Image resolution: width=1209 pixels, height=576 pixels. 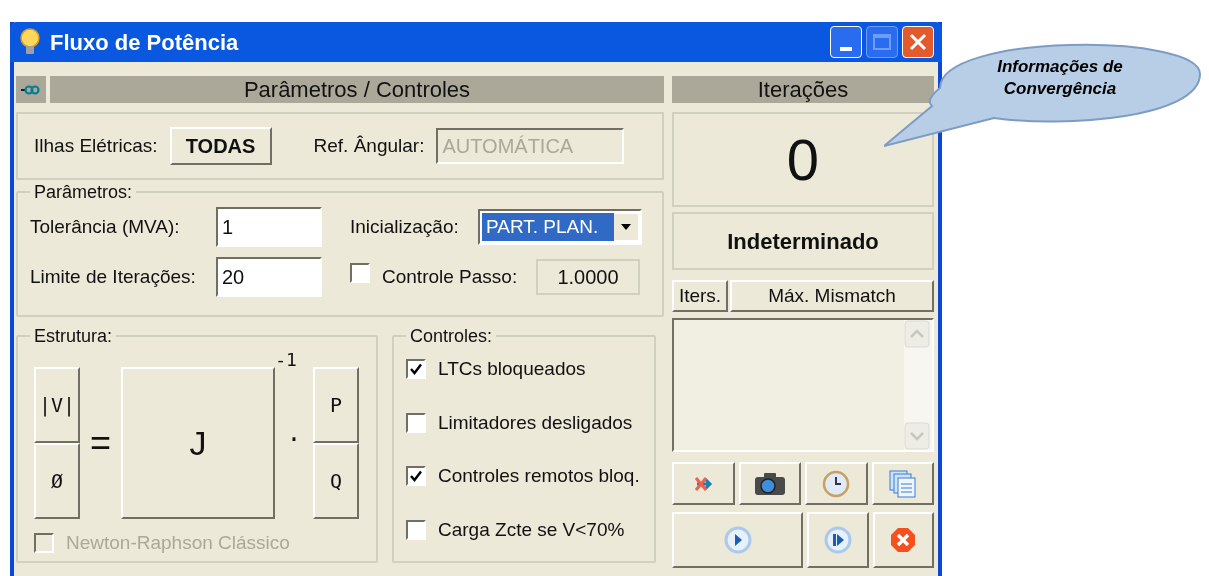 I want to click on step-button, so click(x=838, y=540).